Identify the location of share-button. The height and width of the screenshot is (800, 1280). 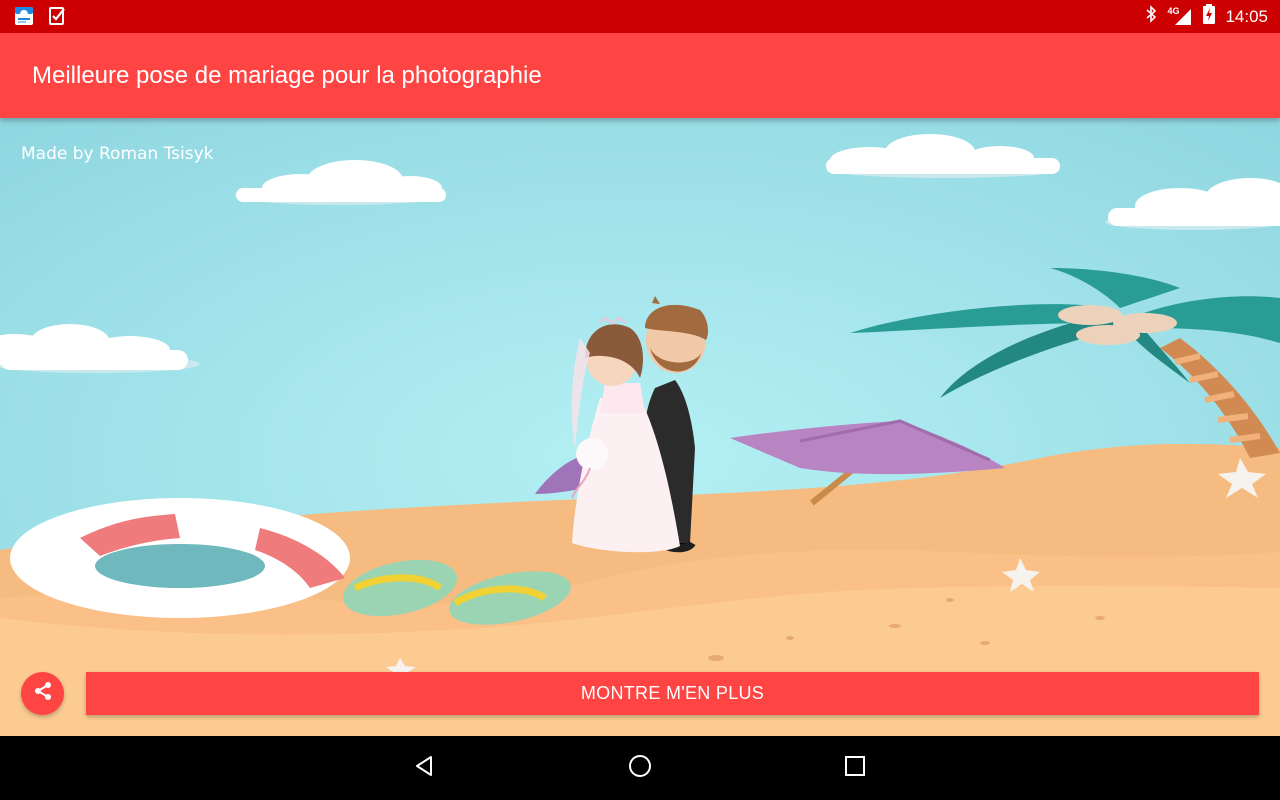
(42, 693).